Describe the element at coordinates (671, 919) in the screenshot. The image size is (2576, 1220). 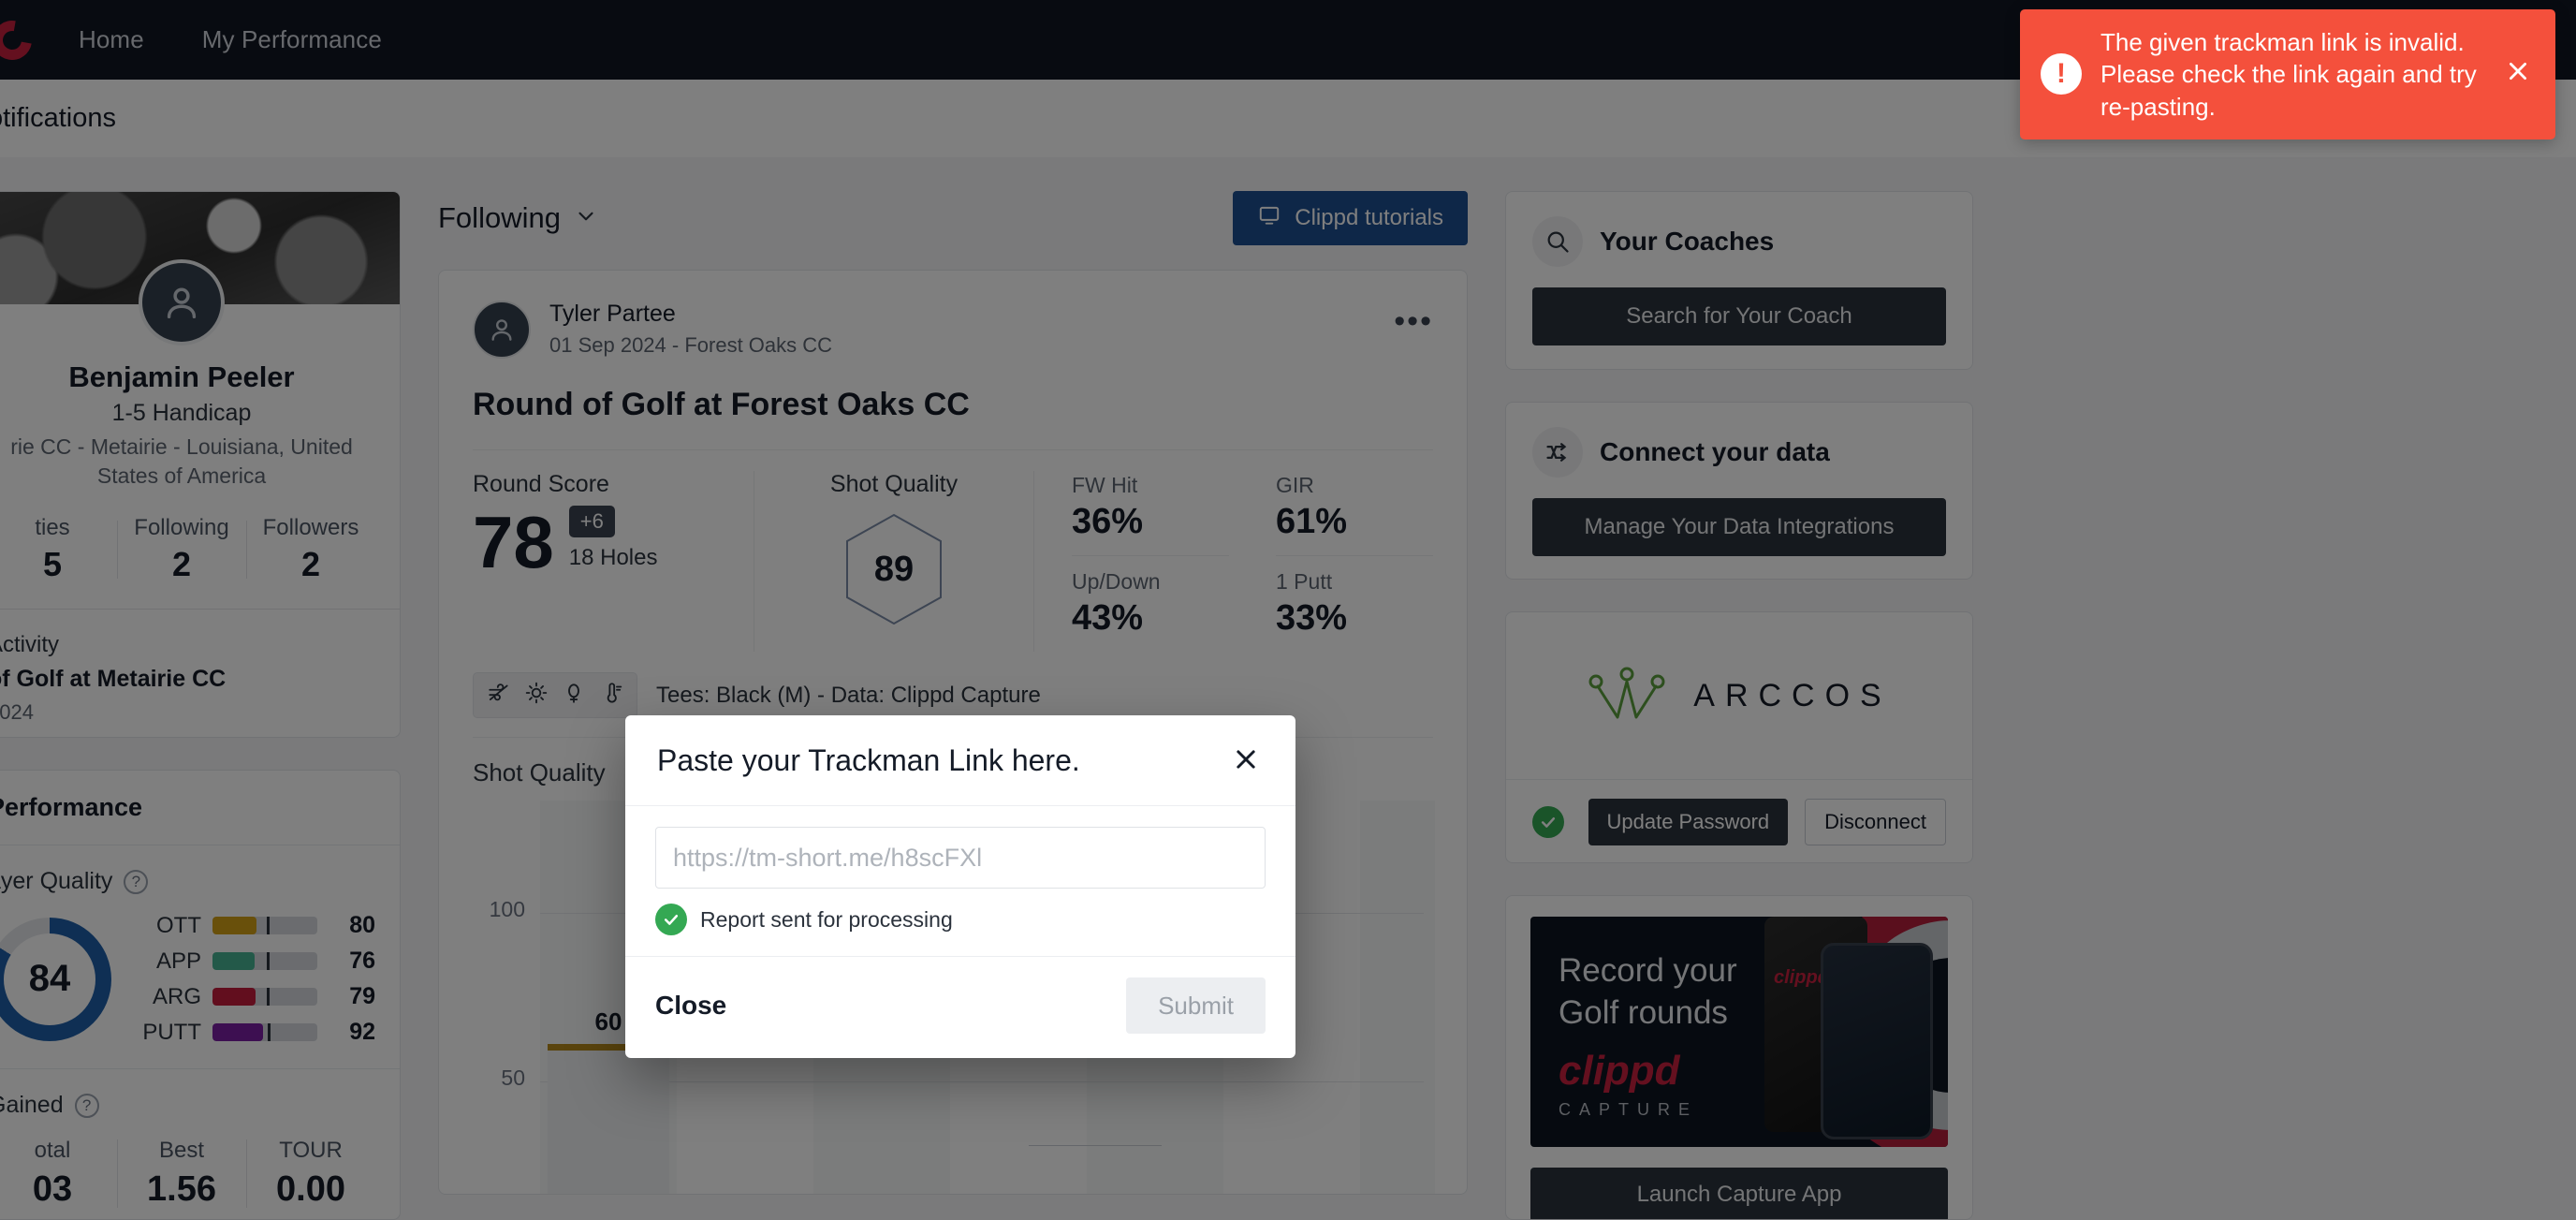
I see `check-circle-icon` at that location.